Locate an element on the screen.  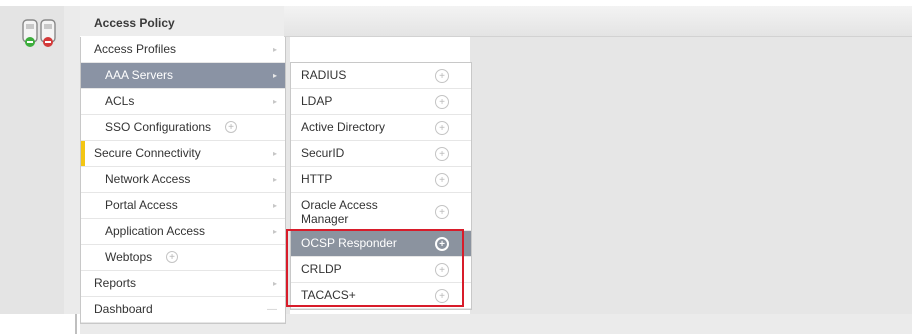
menu-item-secure-connectivity: Secure Connectivity ▸ is located at coordinates (183, 154).